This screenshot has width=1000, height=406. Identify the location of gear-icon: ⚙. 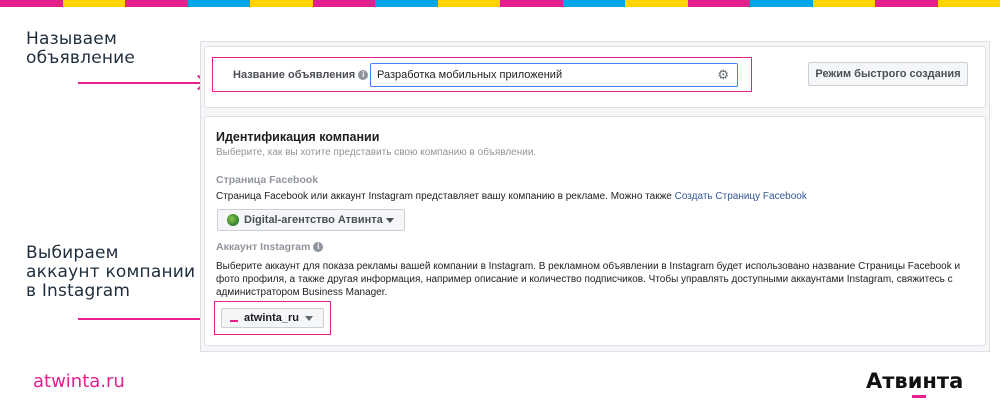
(723, 75).